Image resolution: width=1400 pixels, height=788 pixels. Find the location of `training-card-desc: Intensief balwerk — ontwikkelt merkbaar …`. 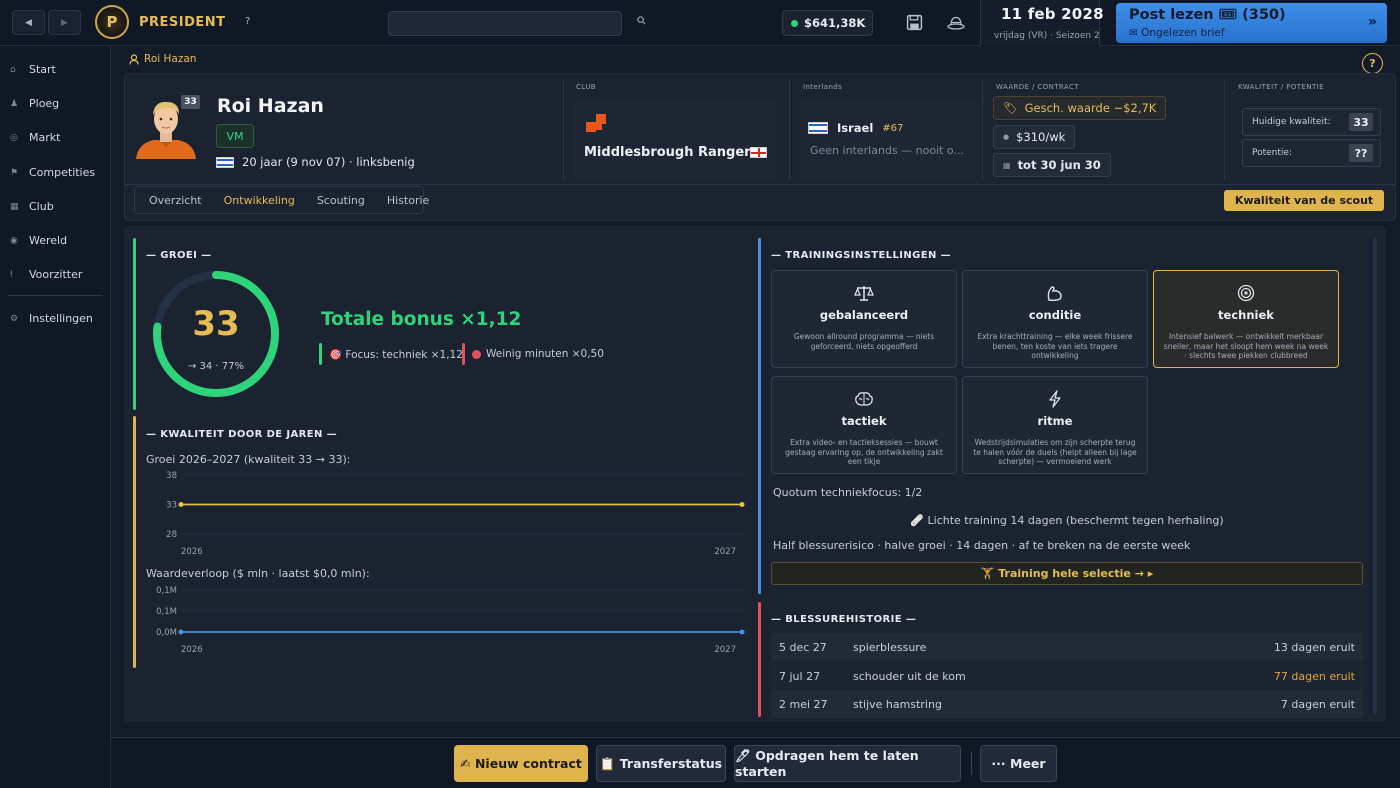

training-card-desc: Intensief balwerk — ontwikkelt merkbaar … is located at coordinates (1246, 346).